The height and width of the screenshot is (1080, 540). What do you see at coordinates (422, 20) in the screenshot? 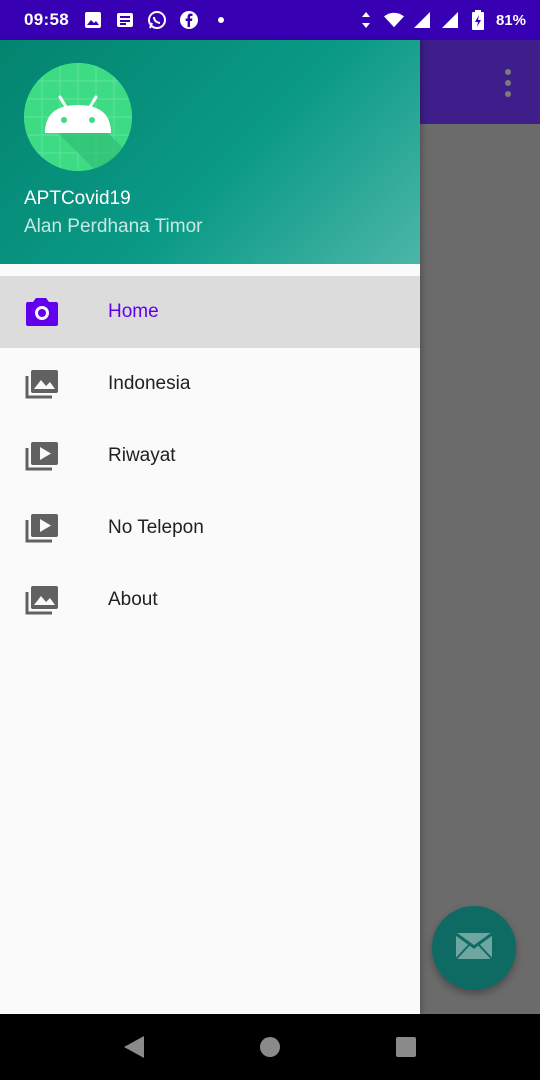
I see `signal-icon` at bounding box center [422, 20].